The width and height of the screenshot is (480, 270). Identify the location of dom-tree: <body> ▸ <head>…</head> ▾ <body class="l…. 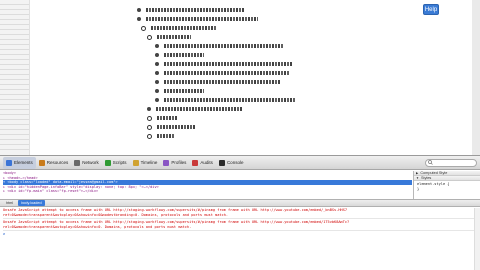
(206, 185).